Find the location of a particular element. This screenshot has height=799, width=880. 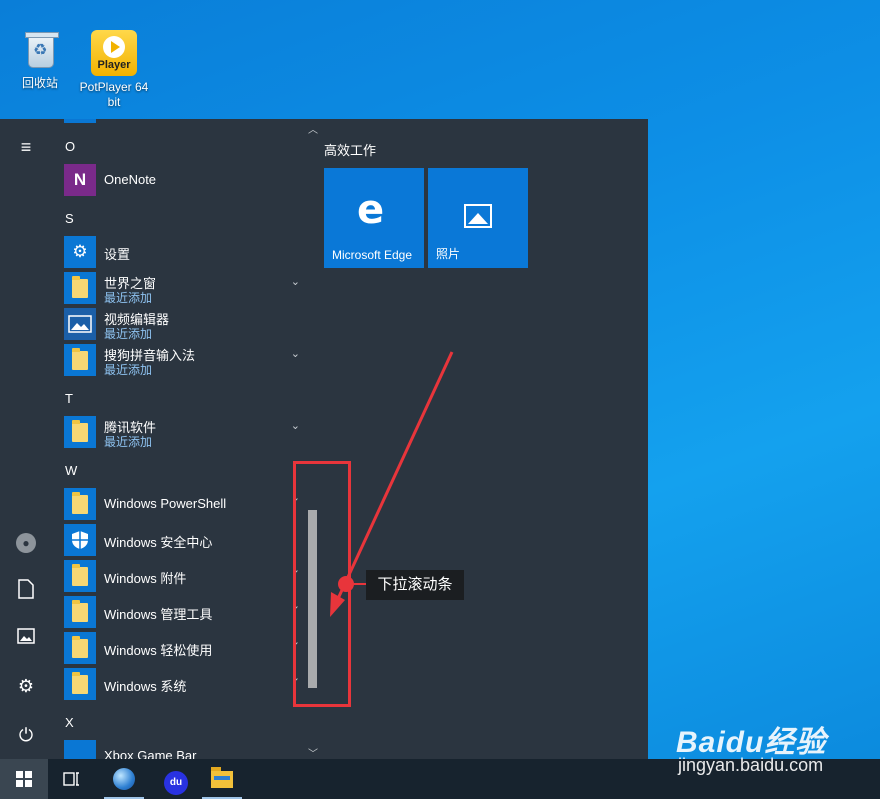

scroll-up-icon: ︿ is located at coordinates (313, 128).